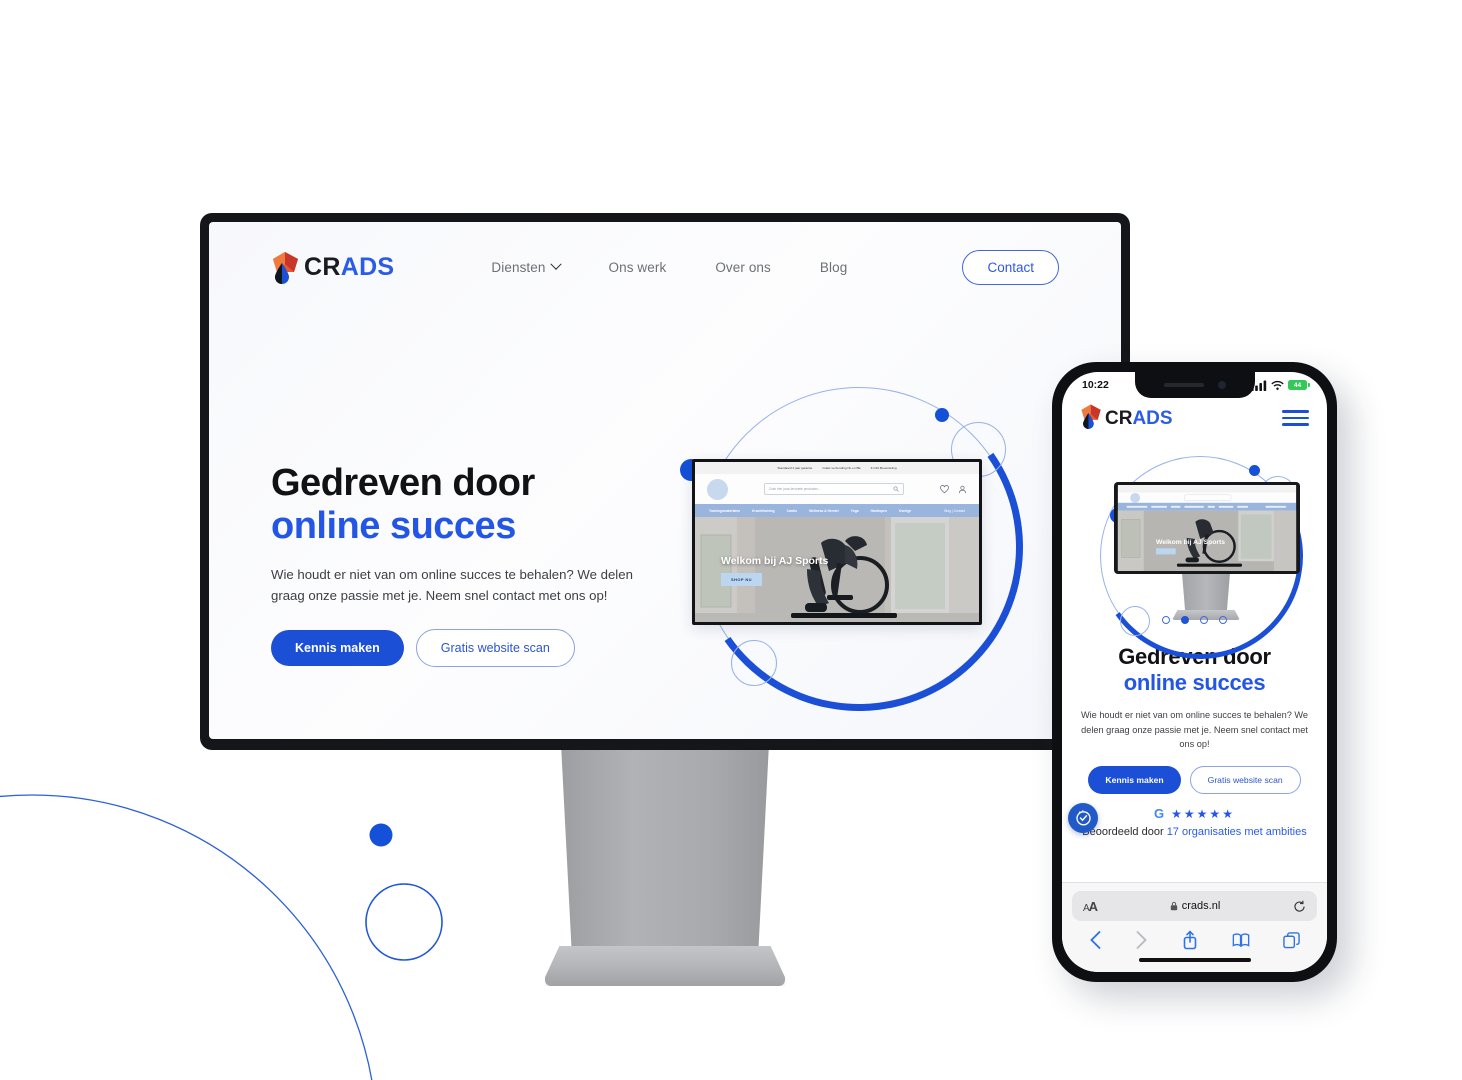 The image size is (1462, 1080). I want to click on inner-nav-item-2: Cardio, so click(792, 511).